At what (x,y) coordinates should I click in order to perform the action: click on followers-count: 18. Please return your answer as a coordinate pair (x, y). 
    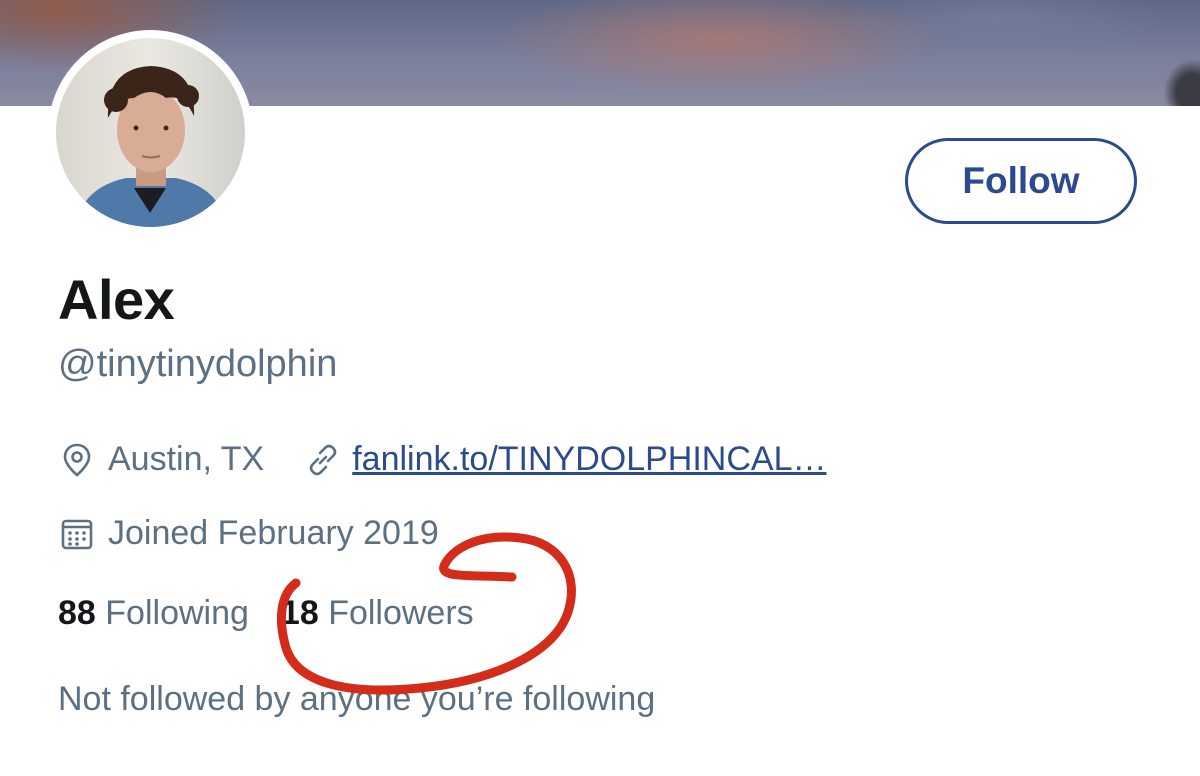
    Looking at the image, I should click on (299, 613).